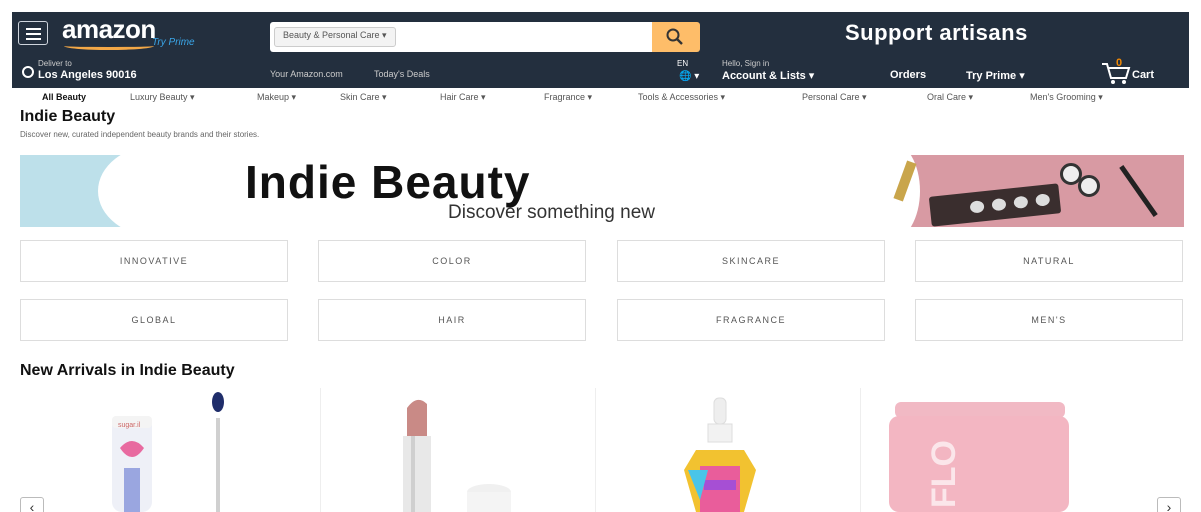 The image size is (1201, 512). Describe the element at coordinates (563, 37) in the screenshot. I see `search-input` at that location.